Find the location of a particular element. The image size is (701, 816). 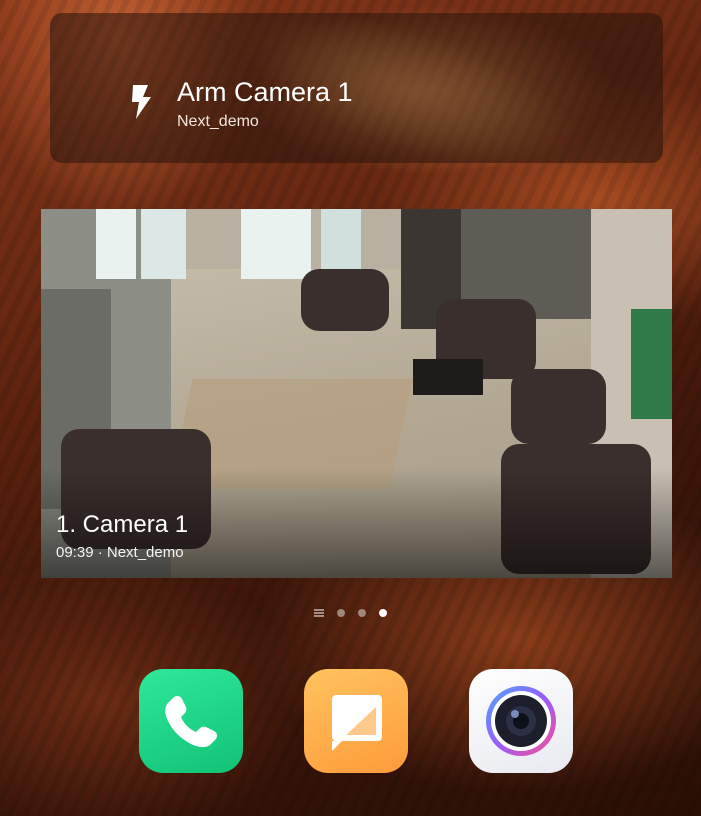

page-indicator is located at coordinates (350, 613).